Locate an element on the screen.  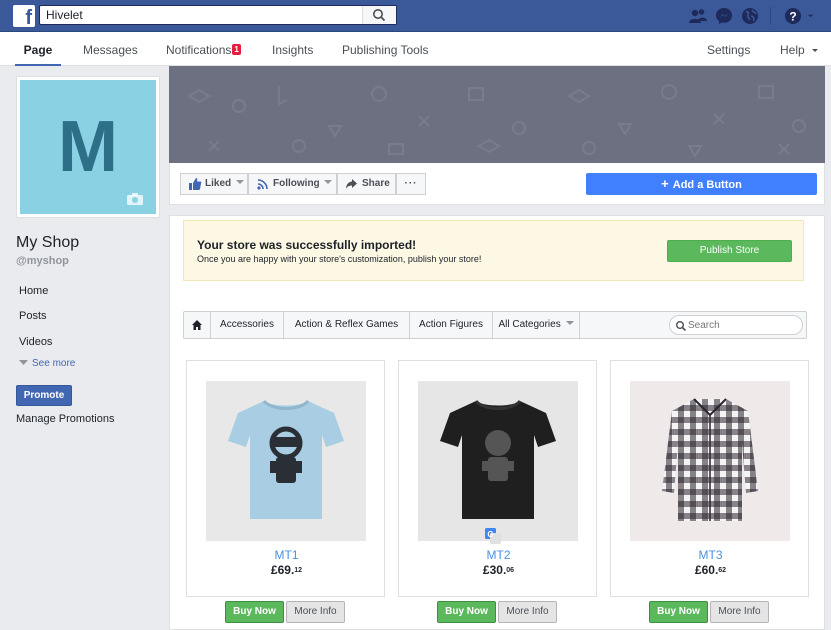
tab-messages: Messages is located at coordinates (110, 49).